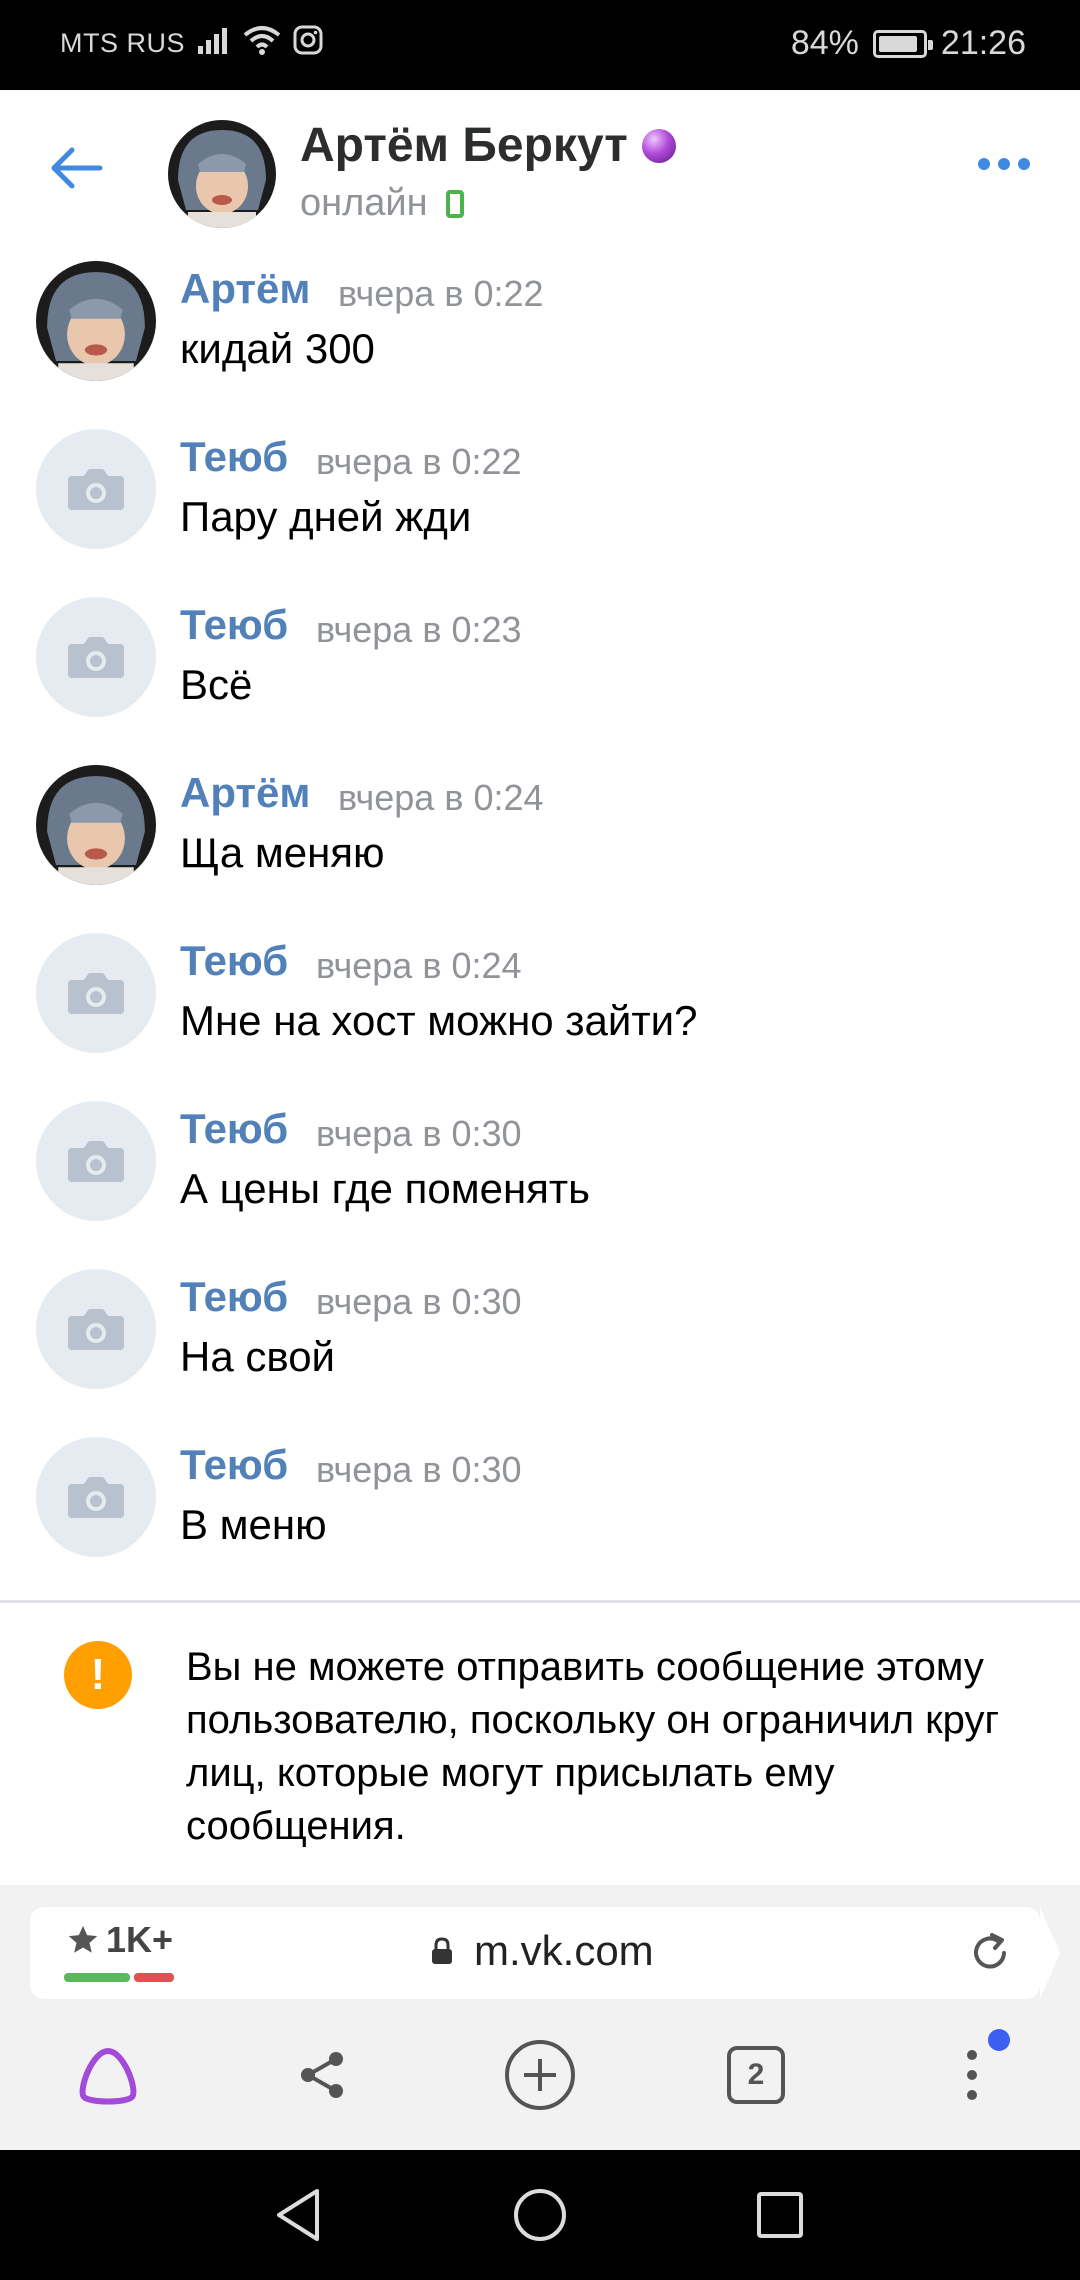  What do you see at coordinates (364, 203) in the screenshot?
I see `online-status: онлайн` at bounding box center [364, 203].